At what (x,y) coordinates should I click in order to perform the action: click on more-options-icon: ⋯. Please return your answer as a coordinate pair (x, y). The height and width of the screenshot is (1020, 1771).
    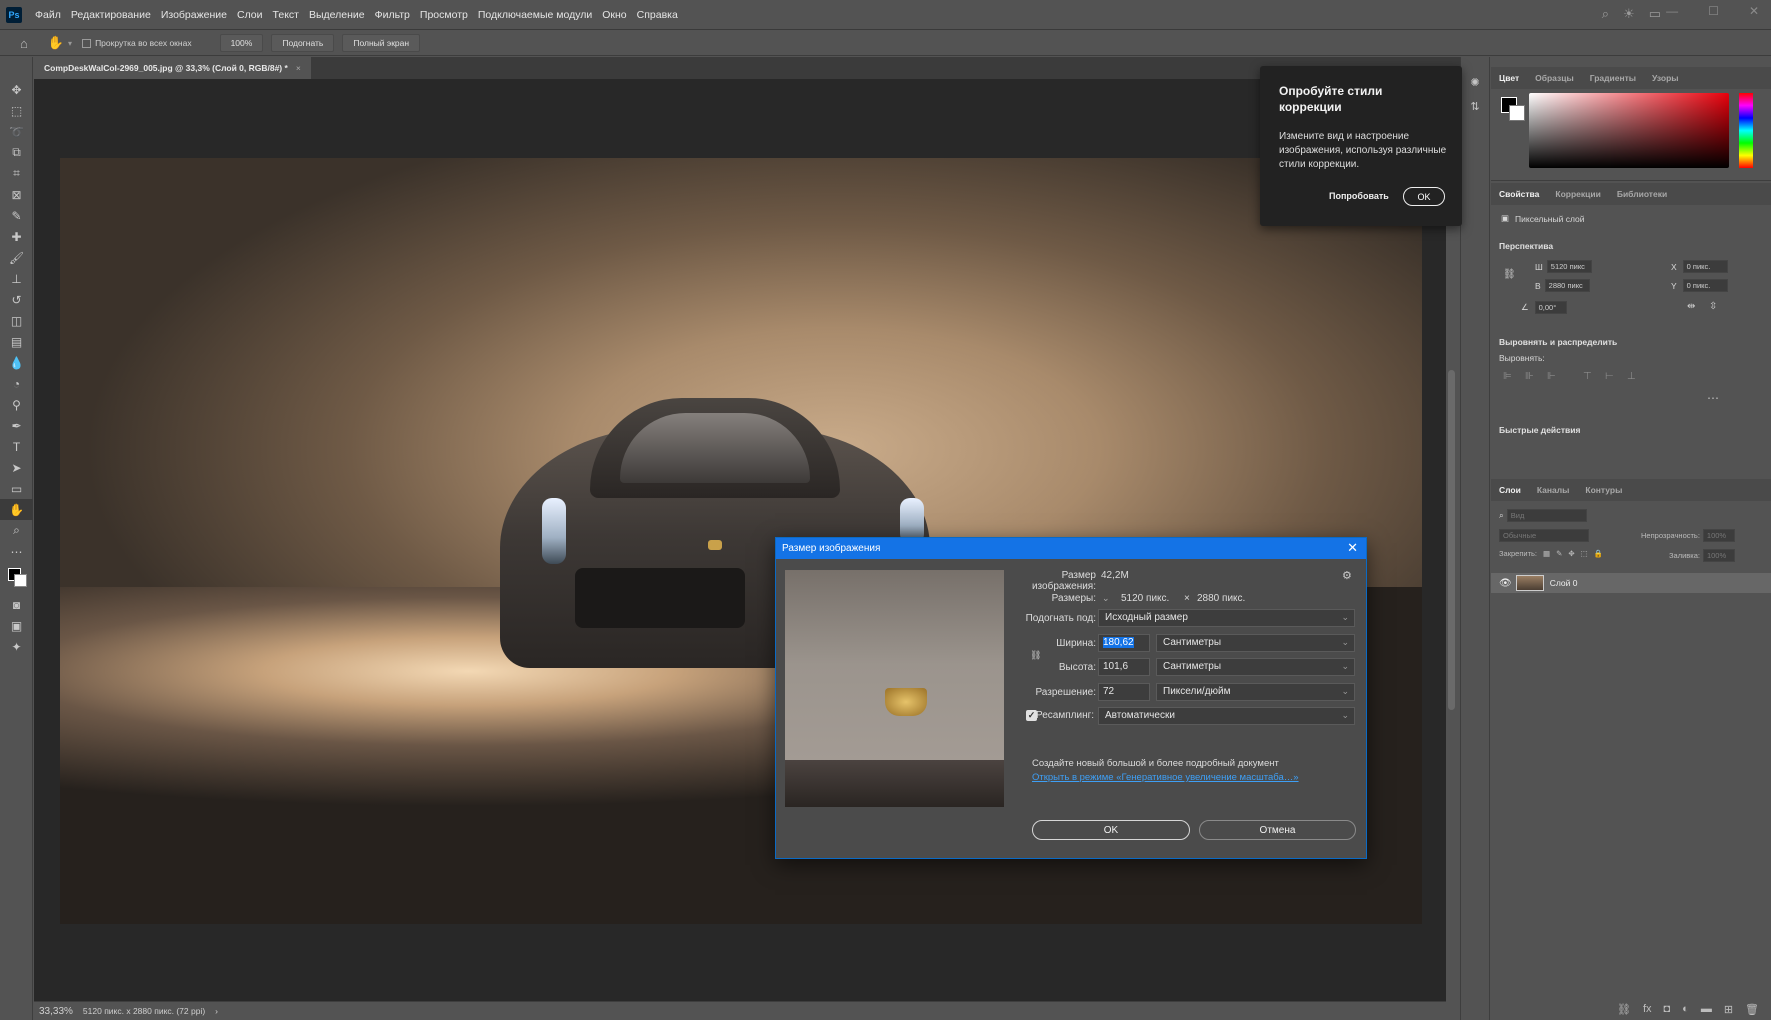
    Looking at the image, I should click on (1713, 398).